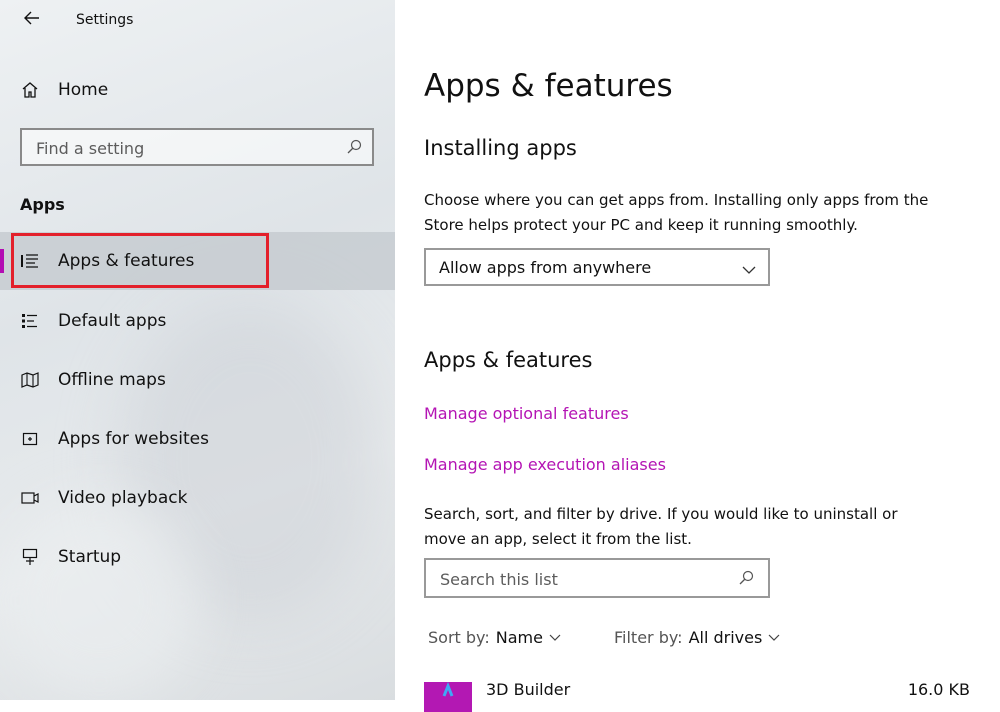 This screenshot has height=712, width=1000. I want to click on highlight-box, so click(140, 260).